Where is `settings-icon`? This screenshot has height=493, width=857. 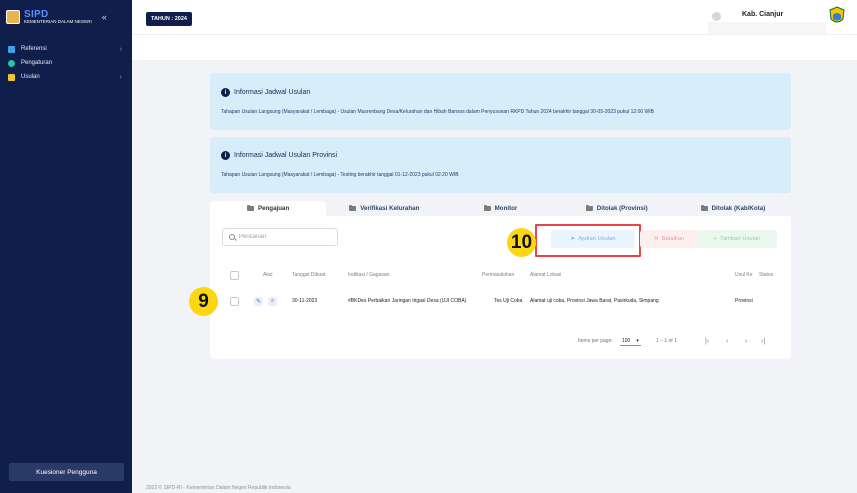 settings-icon is located at coordinates (11, 63).